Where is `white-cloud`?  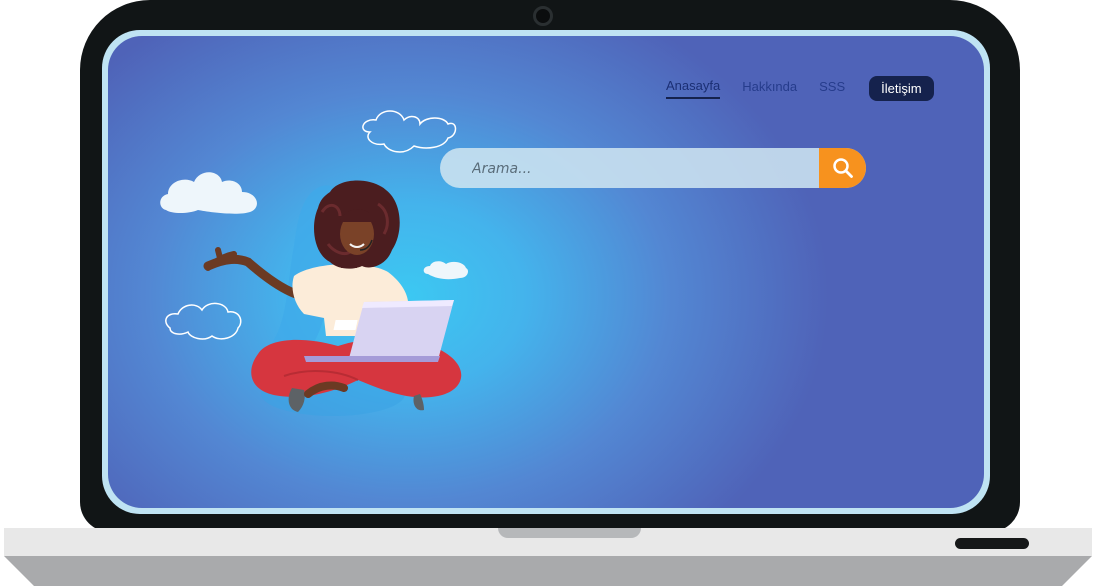 white-cloud is located at coordinates (208, 193).